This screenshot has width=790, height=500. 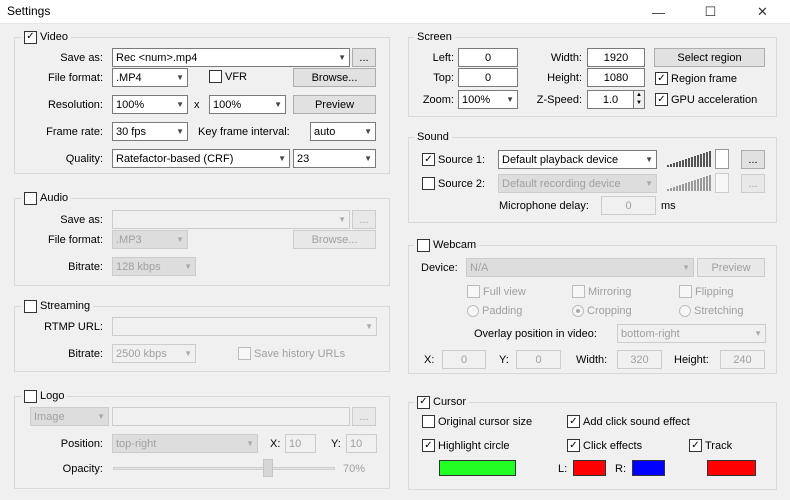 What do you see at coordinates (722, 183) in the screenshot?
I see `source2-volume-thumb` at bounding box center [722, 183].